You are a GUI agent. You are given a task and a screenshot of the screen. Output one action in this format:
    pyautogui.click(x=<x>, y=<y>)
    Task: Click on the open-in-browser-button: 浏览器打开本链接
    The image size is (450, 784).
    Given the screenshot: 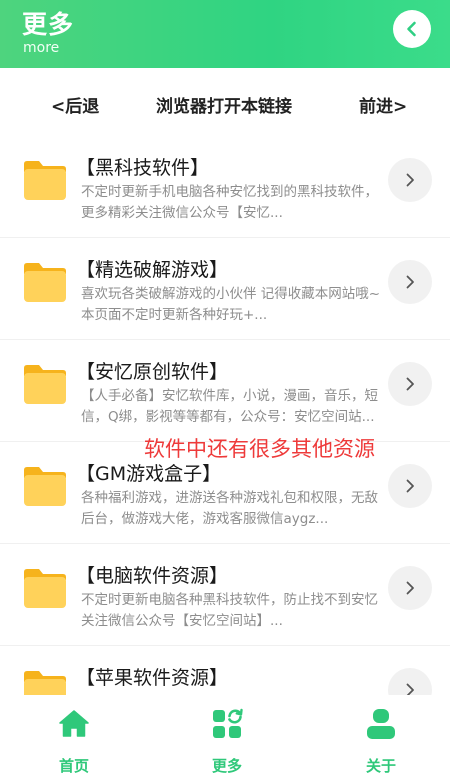 What is the action you would take?
    pyautogui.click(x=224, y=104)
    